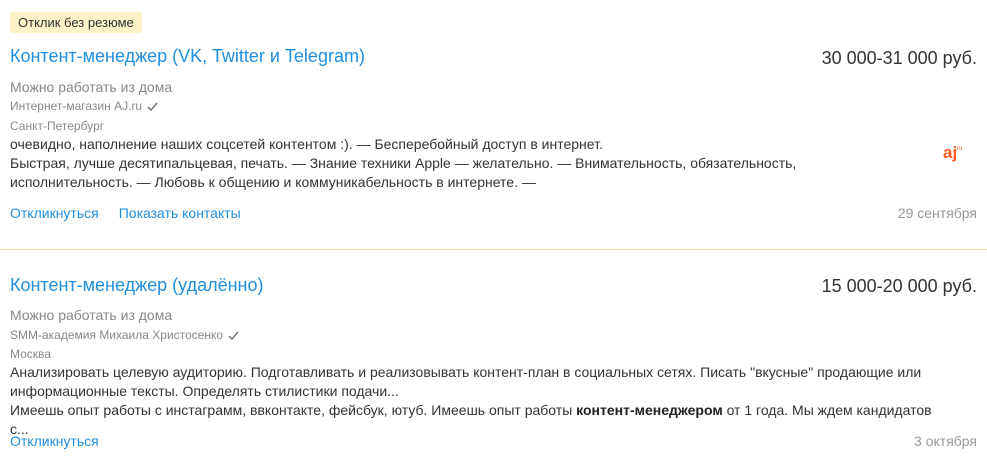 The height and width of the screenshot is (464, 987). I want to click on company-info: SMM-академия Михаила Христосенко, so click(125, 335).